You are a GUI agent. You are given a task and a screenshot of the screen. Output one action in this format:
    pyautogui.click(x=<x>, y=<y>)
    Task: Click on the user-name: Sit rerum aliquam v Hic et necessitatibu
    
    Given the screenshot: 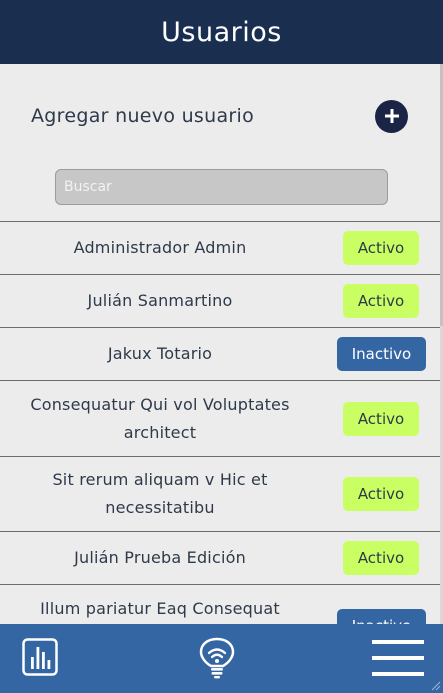 What is the action you would take?
    pyautogui.click(x=160, y=493)
    